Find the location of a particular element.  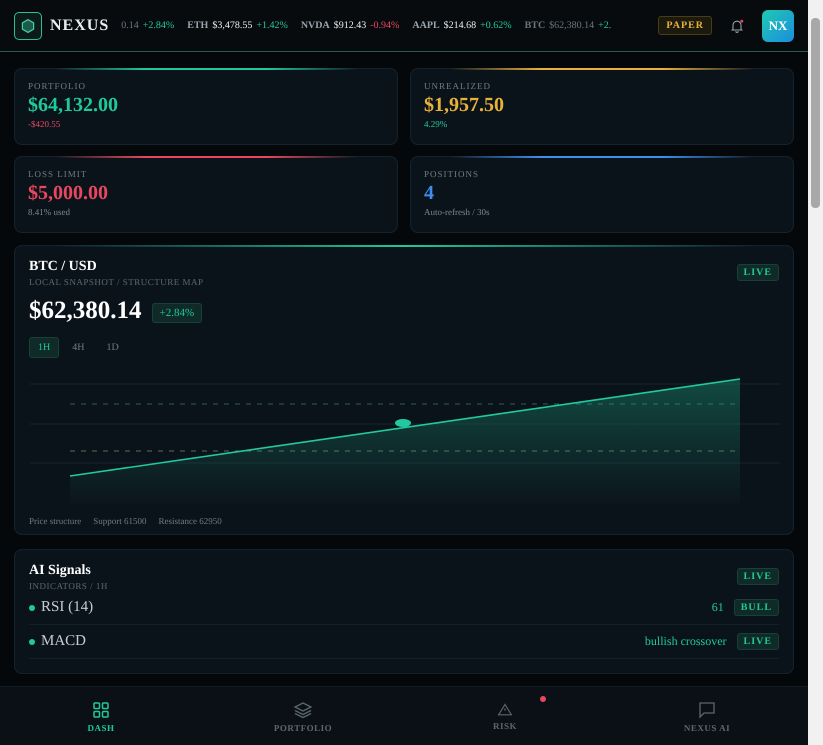

ticker-change: -0.94% is located at coordinates (385, 25).